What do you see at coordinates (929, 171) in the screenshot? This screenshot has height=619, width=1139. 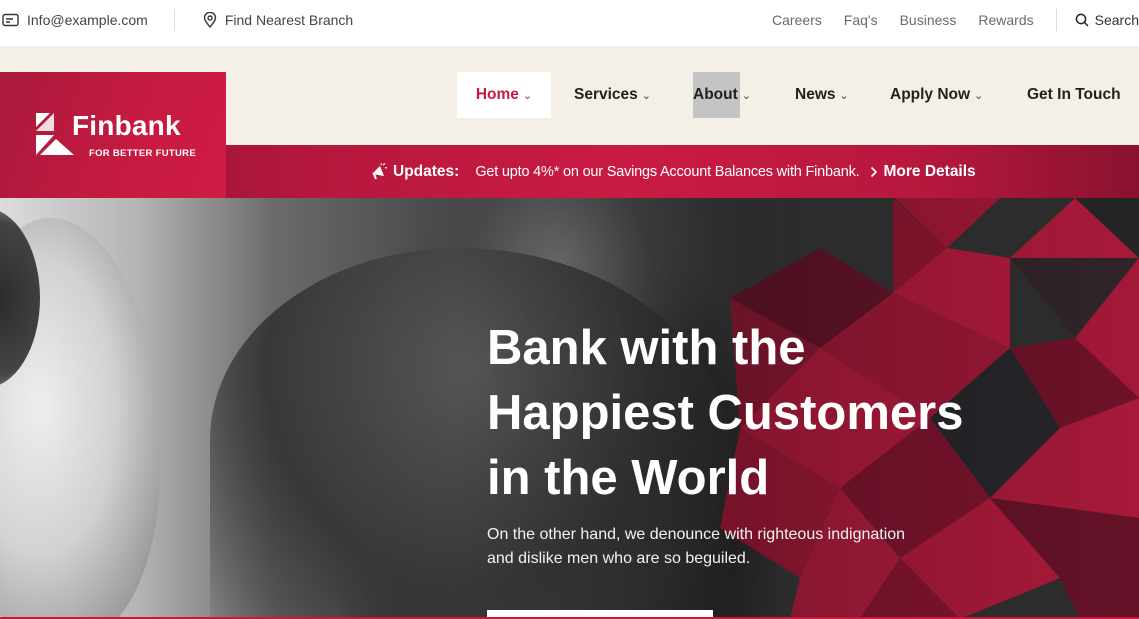 I see `more-details-label: More Details` at bounding box center [929, 171].